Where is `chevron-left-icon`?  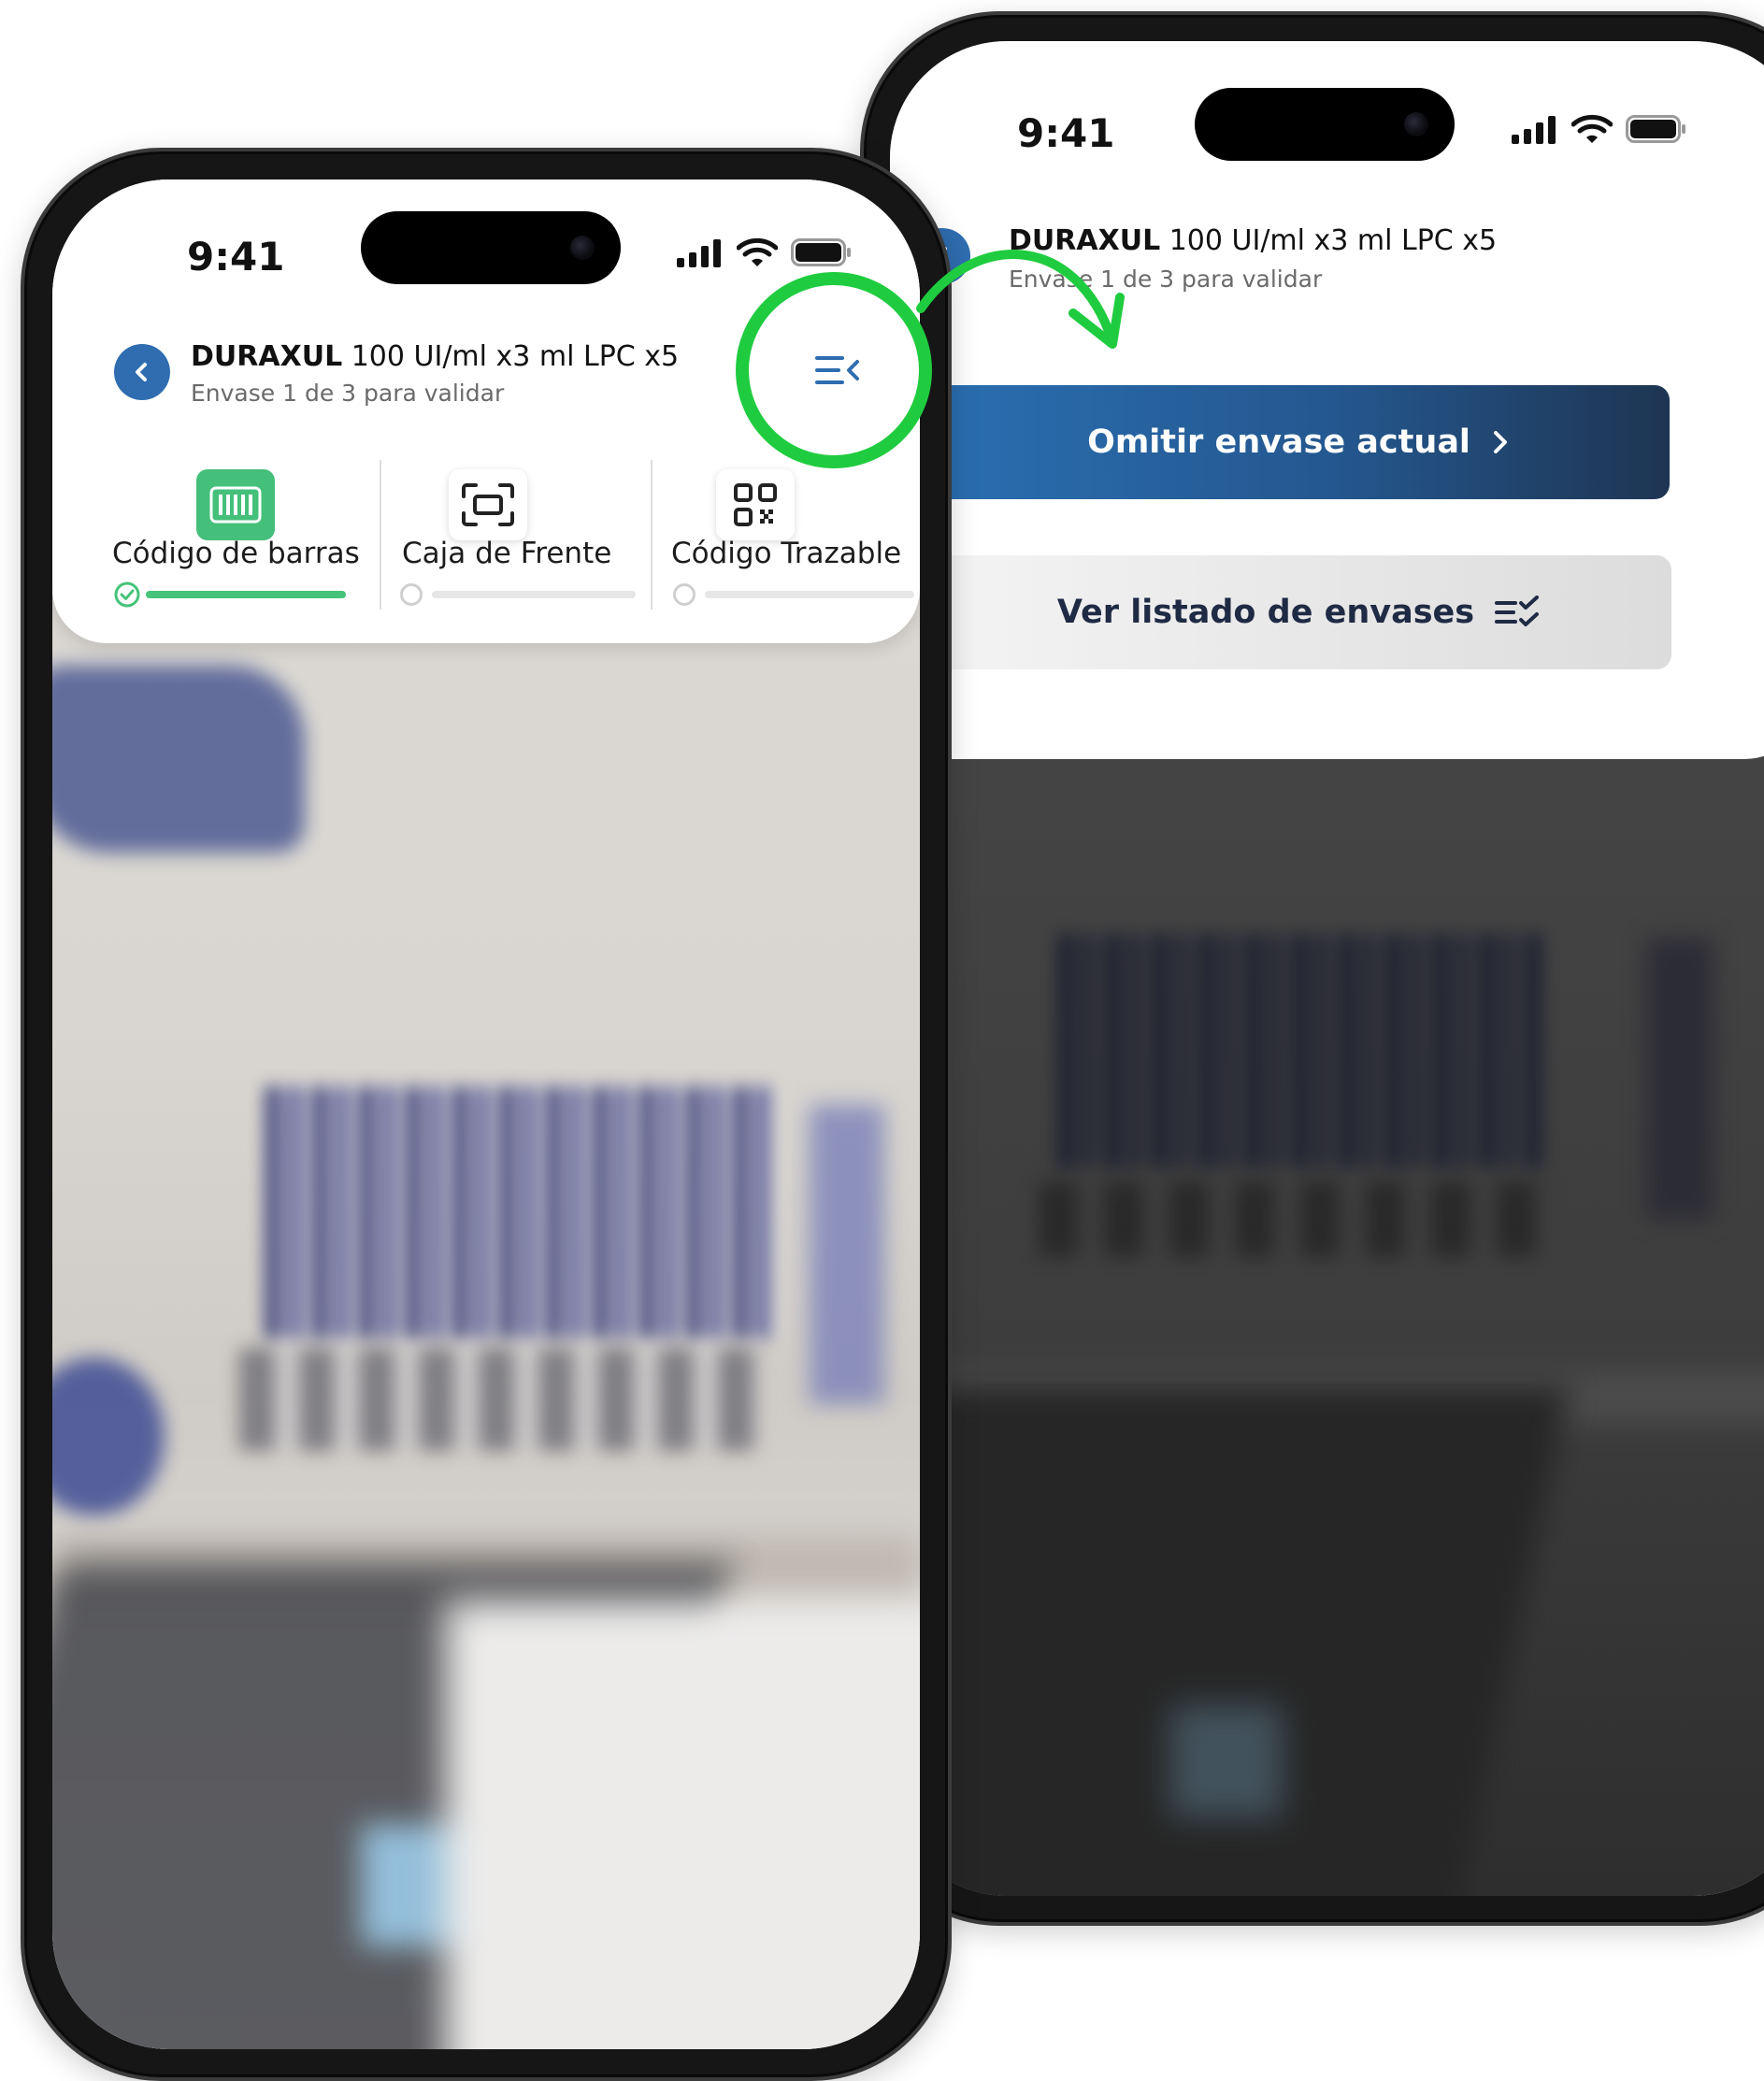 chevron-left-icon is located at coordinates (141, 372).